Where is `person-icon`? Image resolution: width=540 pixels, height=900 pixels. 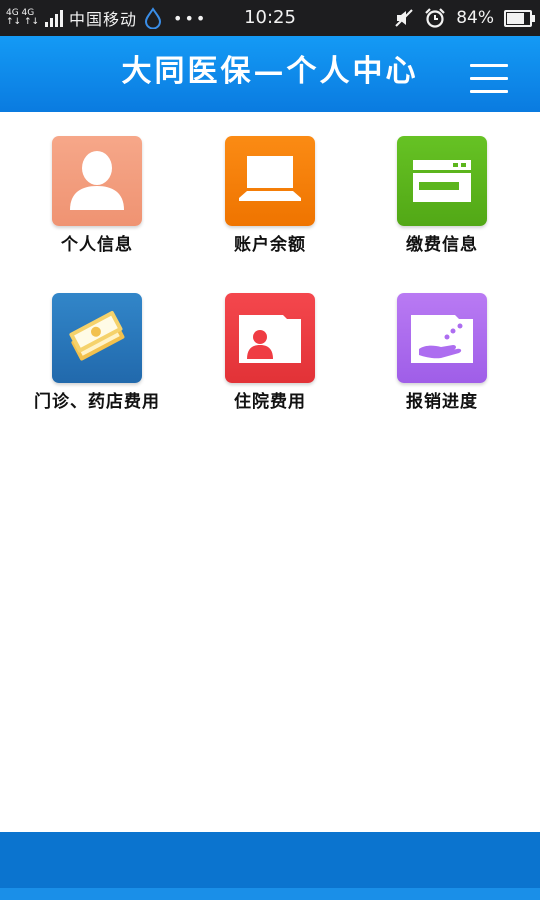
person-icon is located at coordinates (97, 181).